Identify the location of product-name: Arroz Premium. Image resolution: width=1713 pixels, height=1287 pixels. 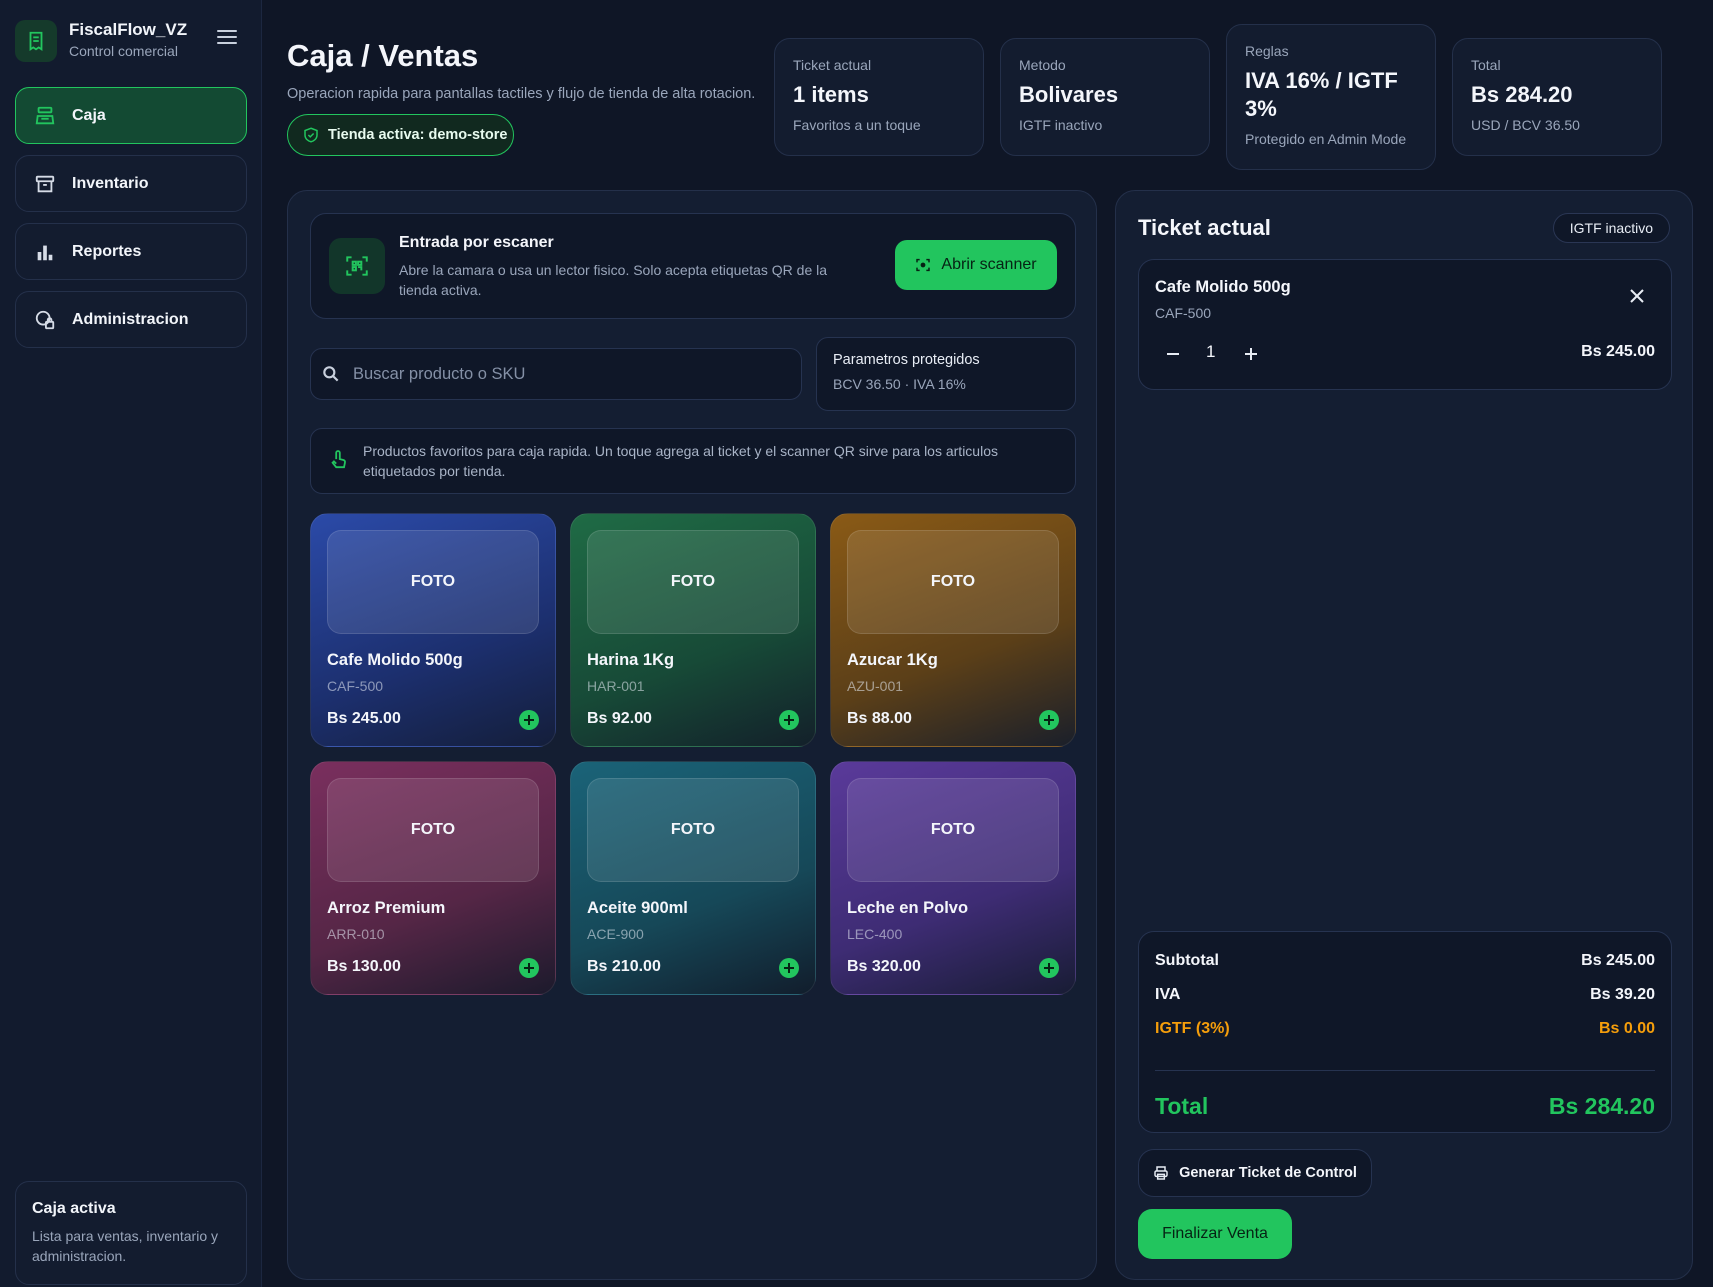
(386, 908).